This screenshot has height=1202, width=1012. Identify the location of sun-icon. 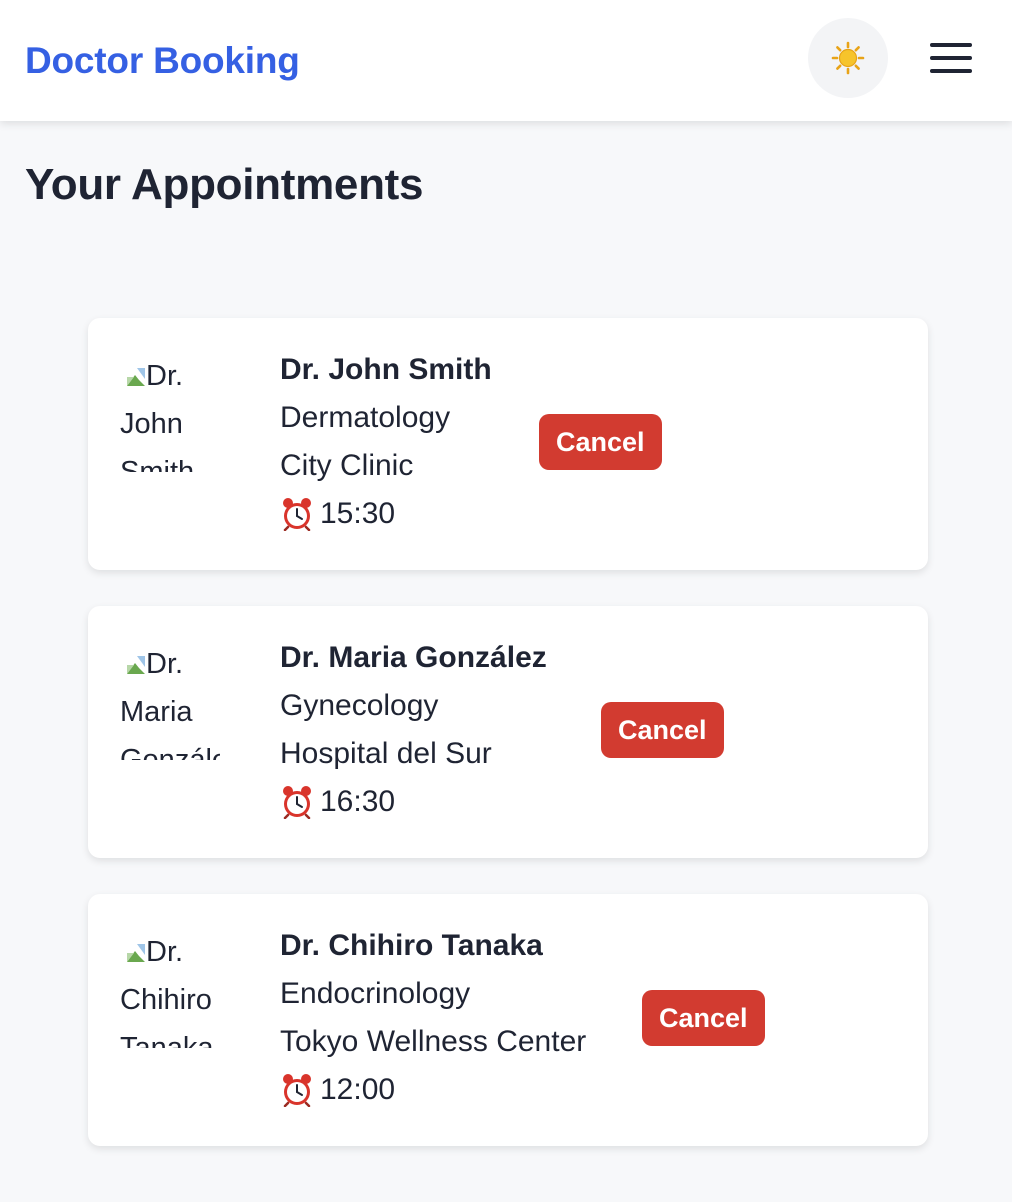
(848, 58).